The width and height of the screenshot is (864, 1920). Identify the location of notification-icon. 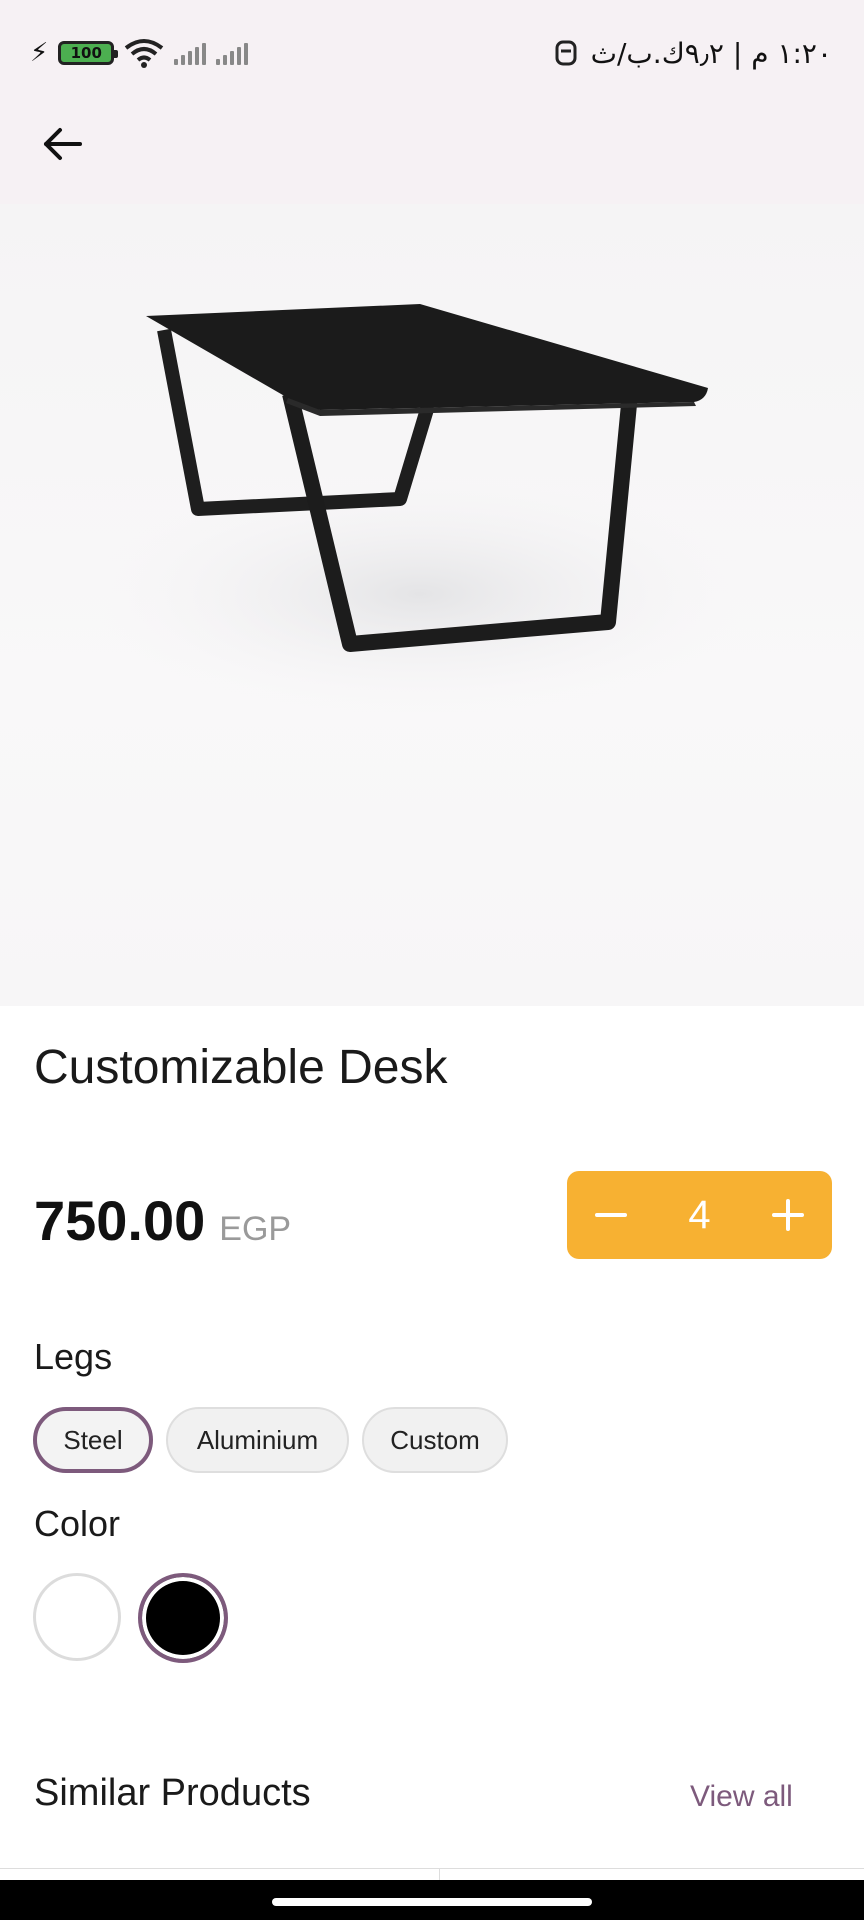
(566, 53).